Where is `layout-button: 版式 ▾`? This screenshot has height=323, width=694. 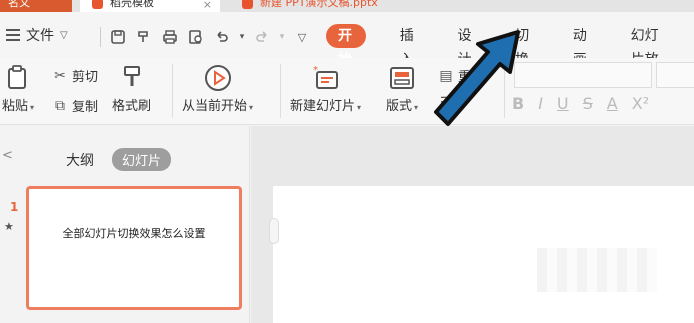
layout-button: 版式 ▾ is located at coordinates (402, 89).